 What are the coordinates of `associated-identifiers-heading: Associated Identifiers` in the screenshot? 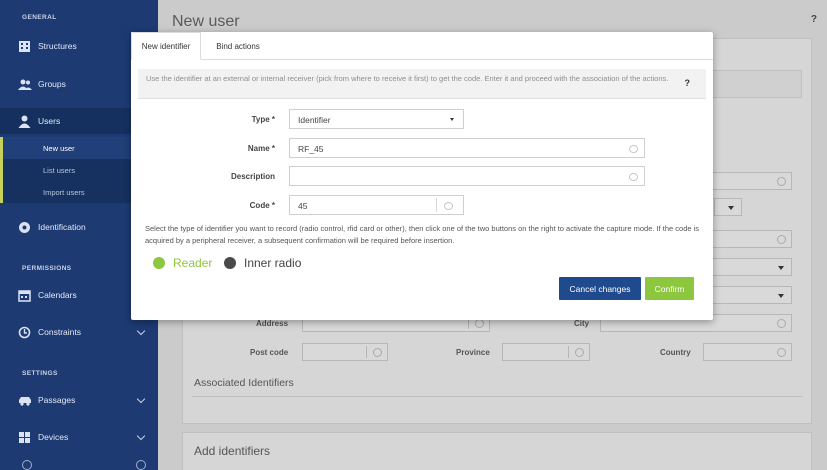 It's located at (244, 383).